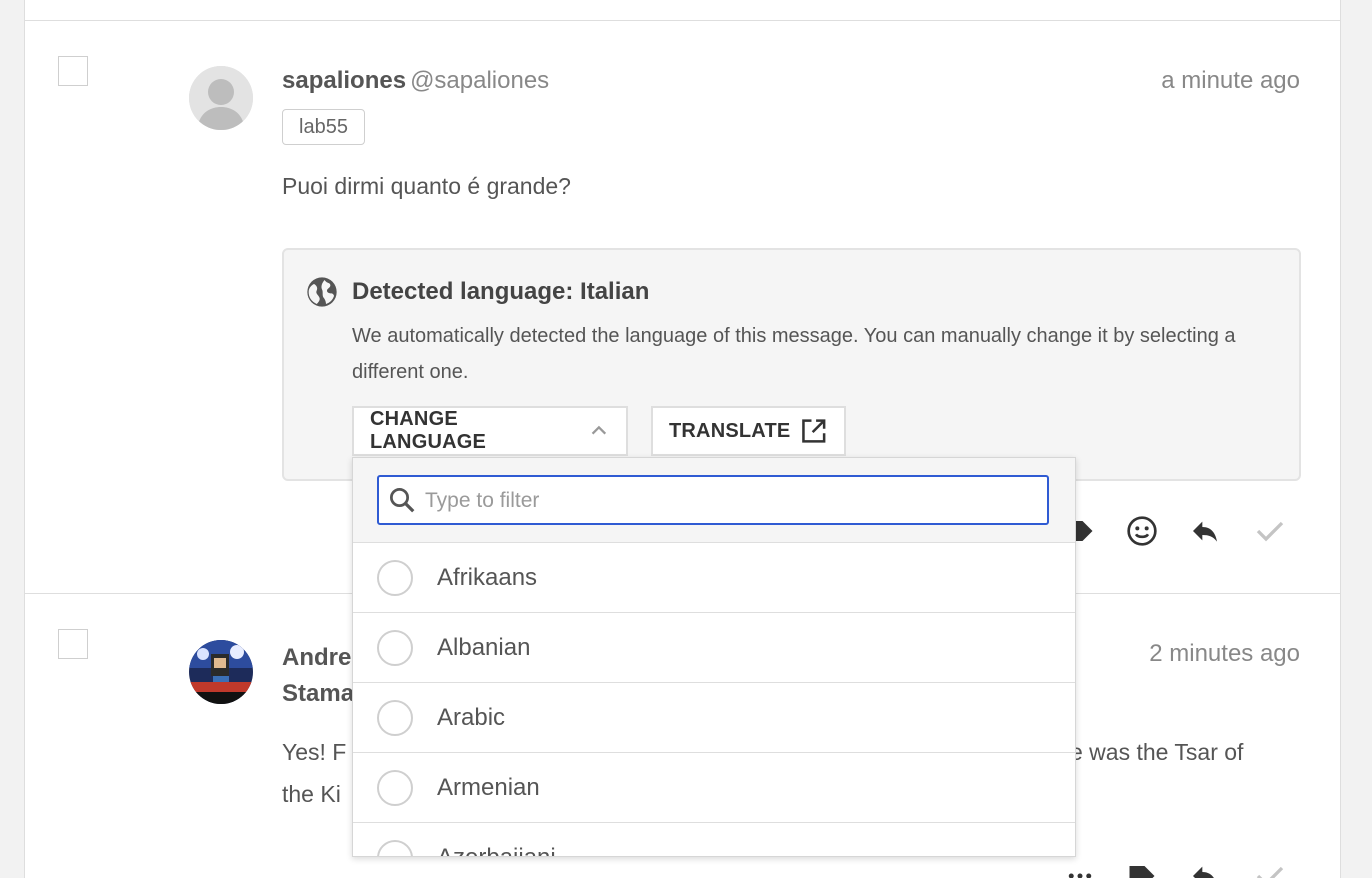 Image resolution: width=1372 pixels, height=878 pixels. I want to click on language-option: Armenian, so click(714, 788).